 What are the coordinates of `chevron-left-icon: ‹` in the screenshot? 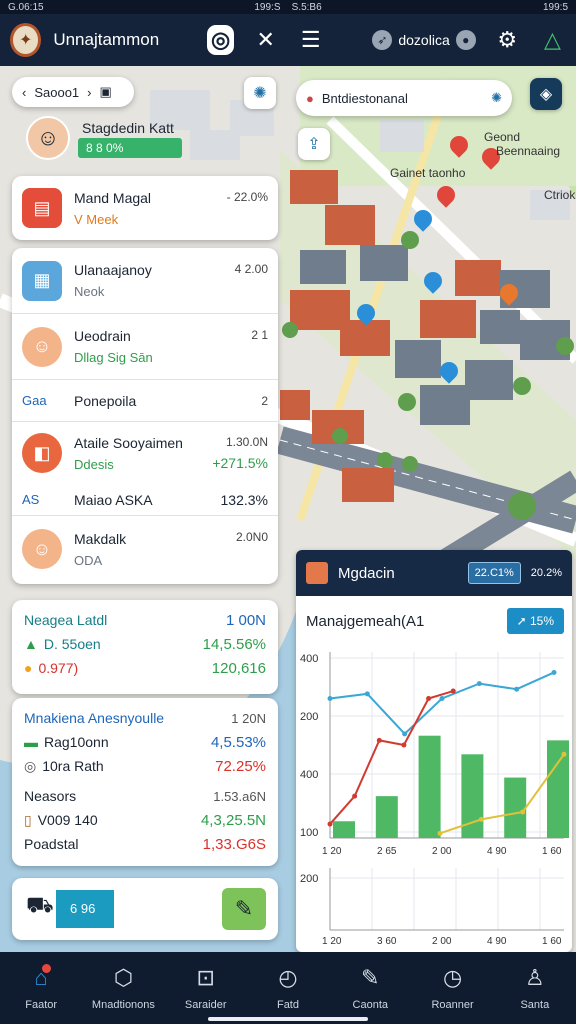 It's located at (24, 92).